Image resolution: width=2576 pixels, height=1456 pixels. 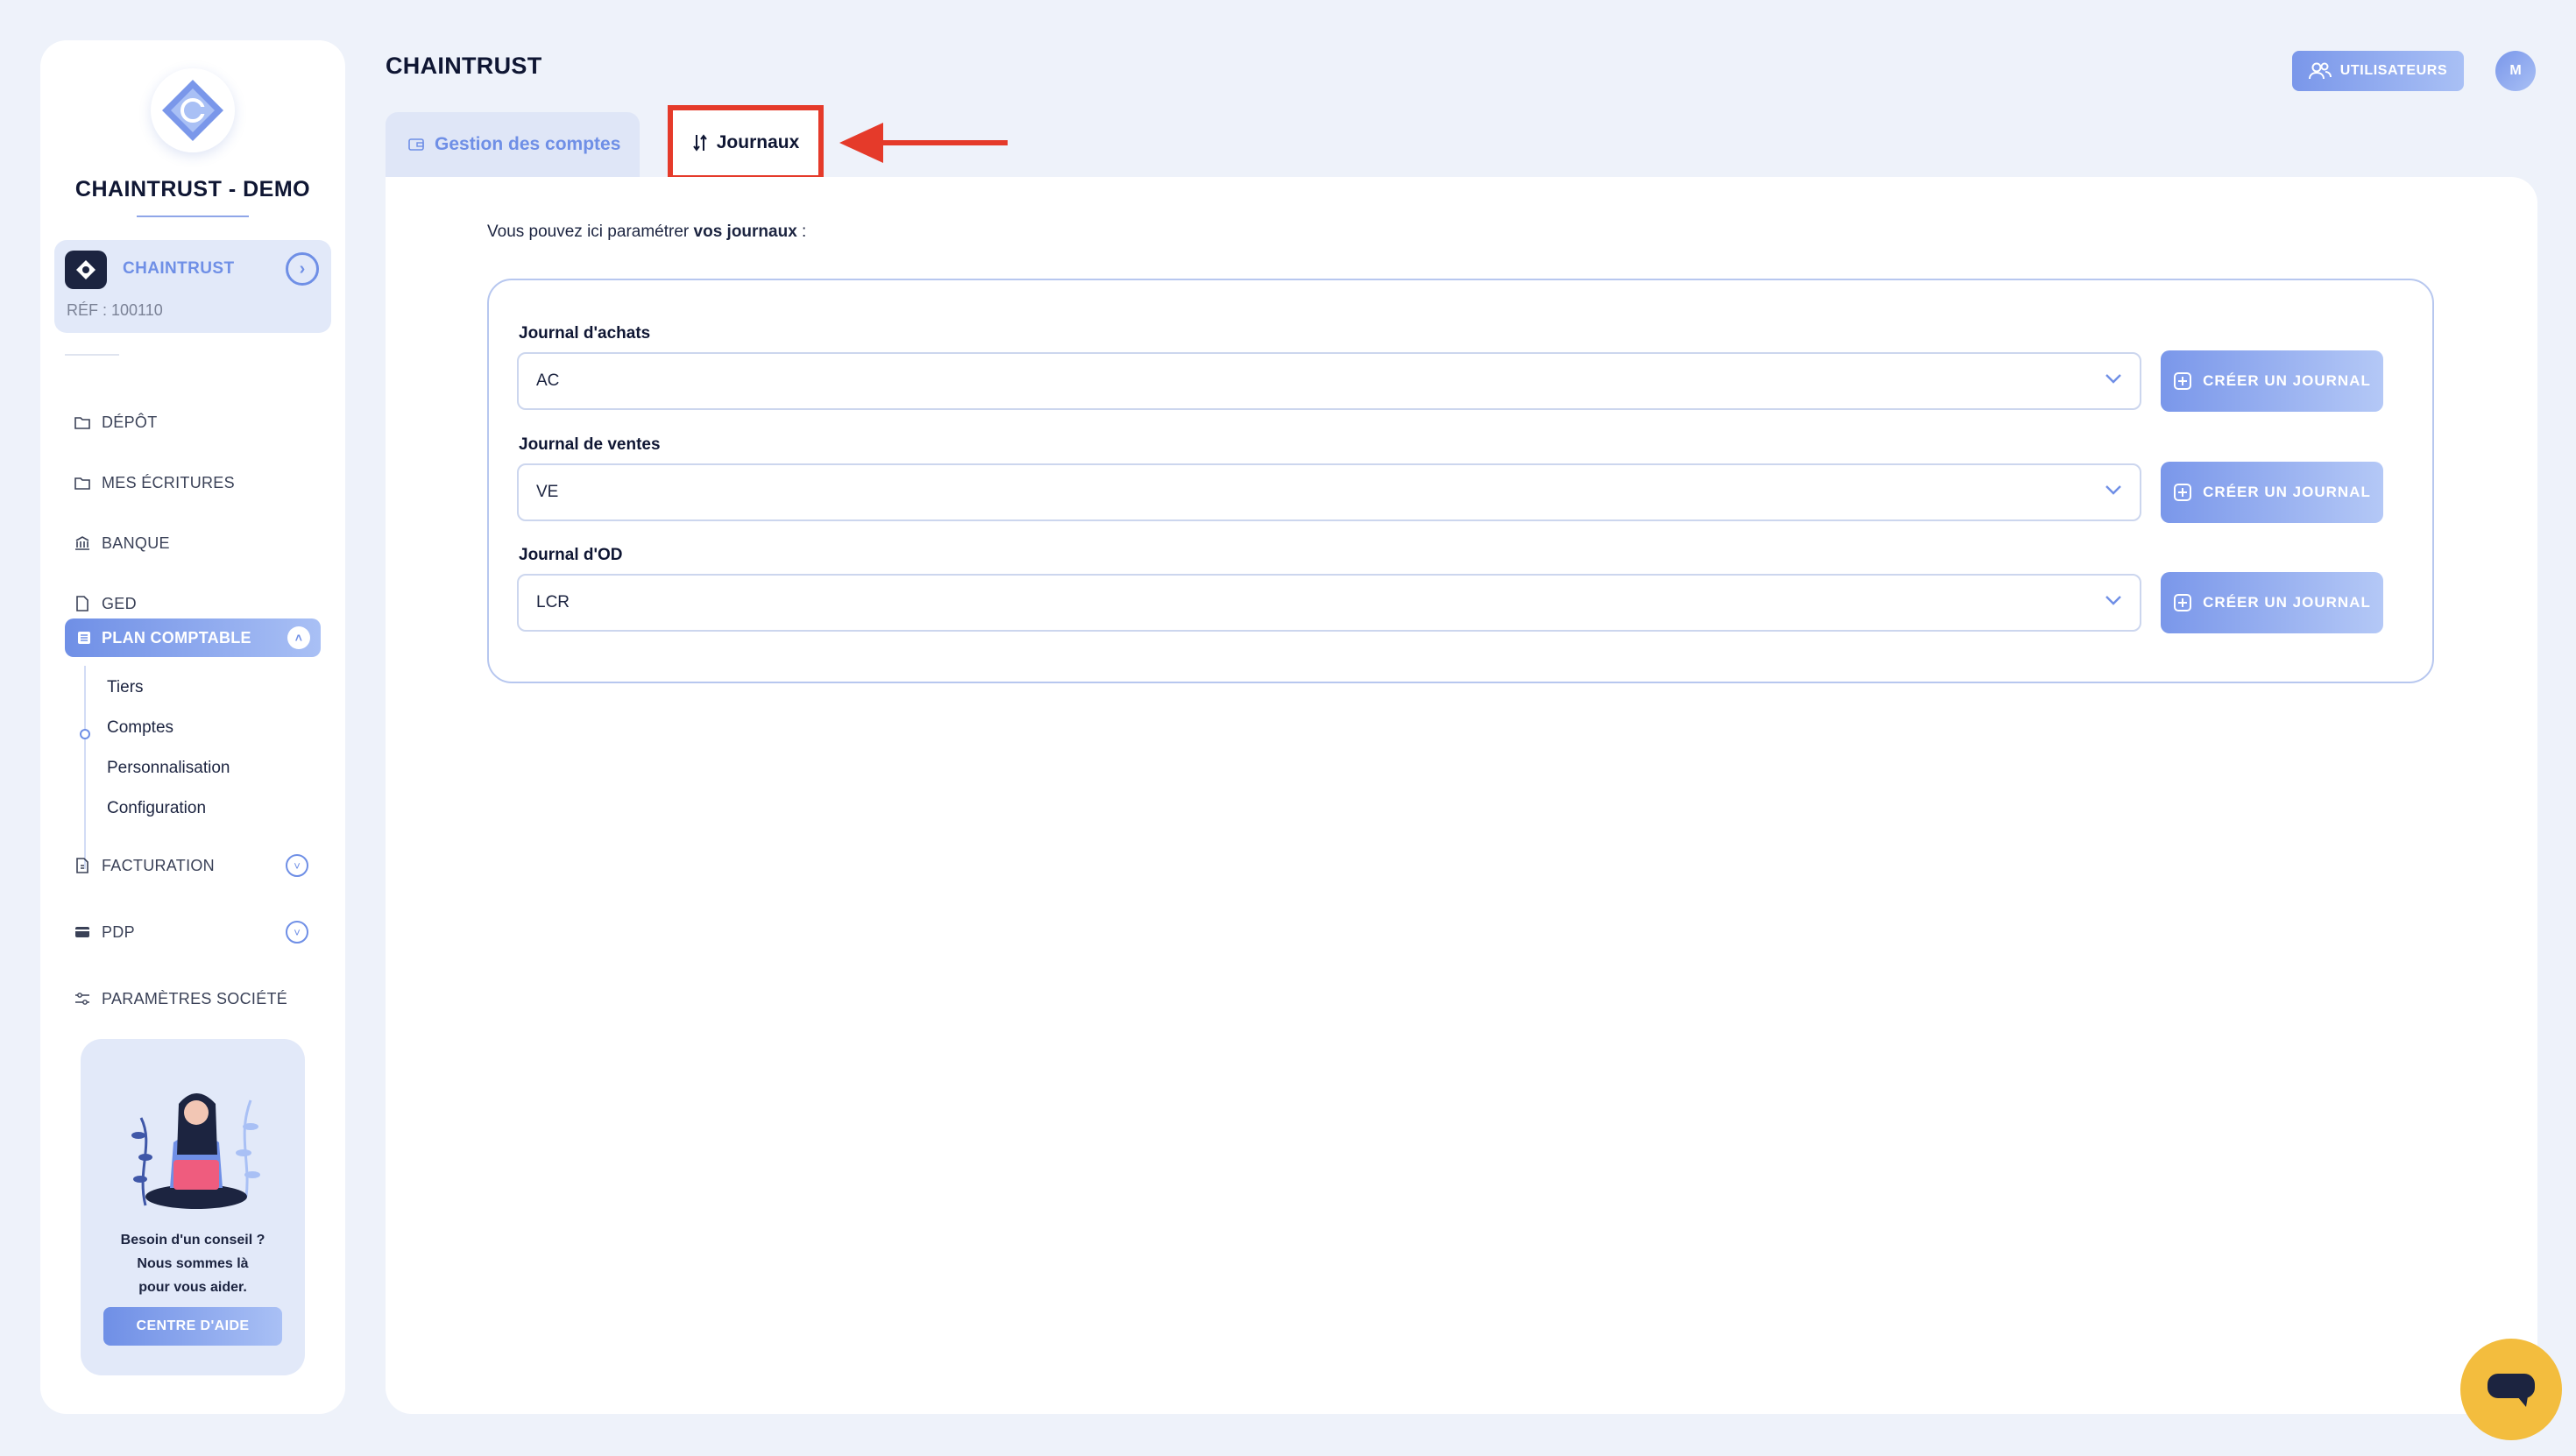 I want to click on annotation-arrow-icon, so click(x=923, y=143).